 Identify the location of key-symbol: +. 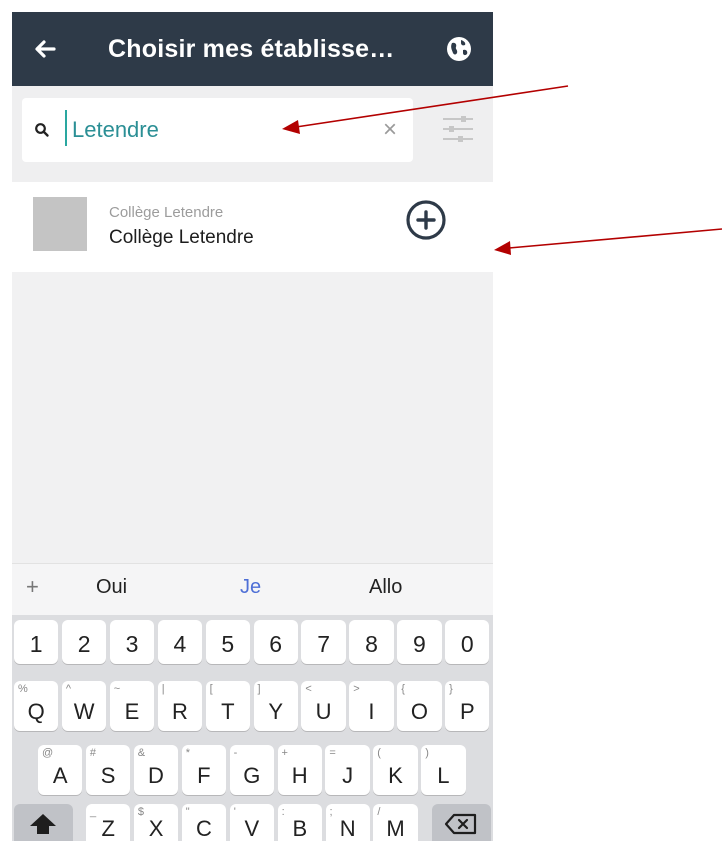
(284, 753).